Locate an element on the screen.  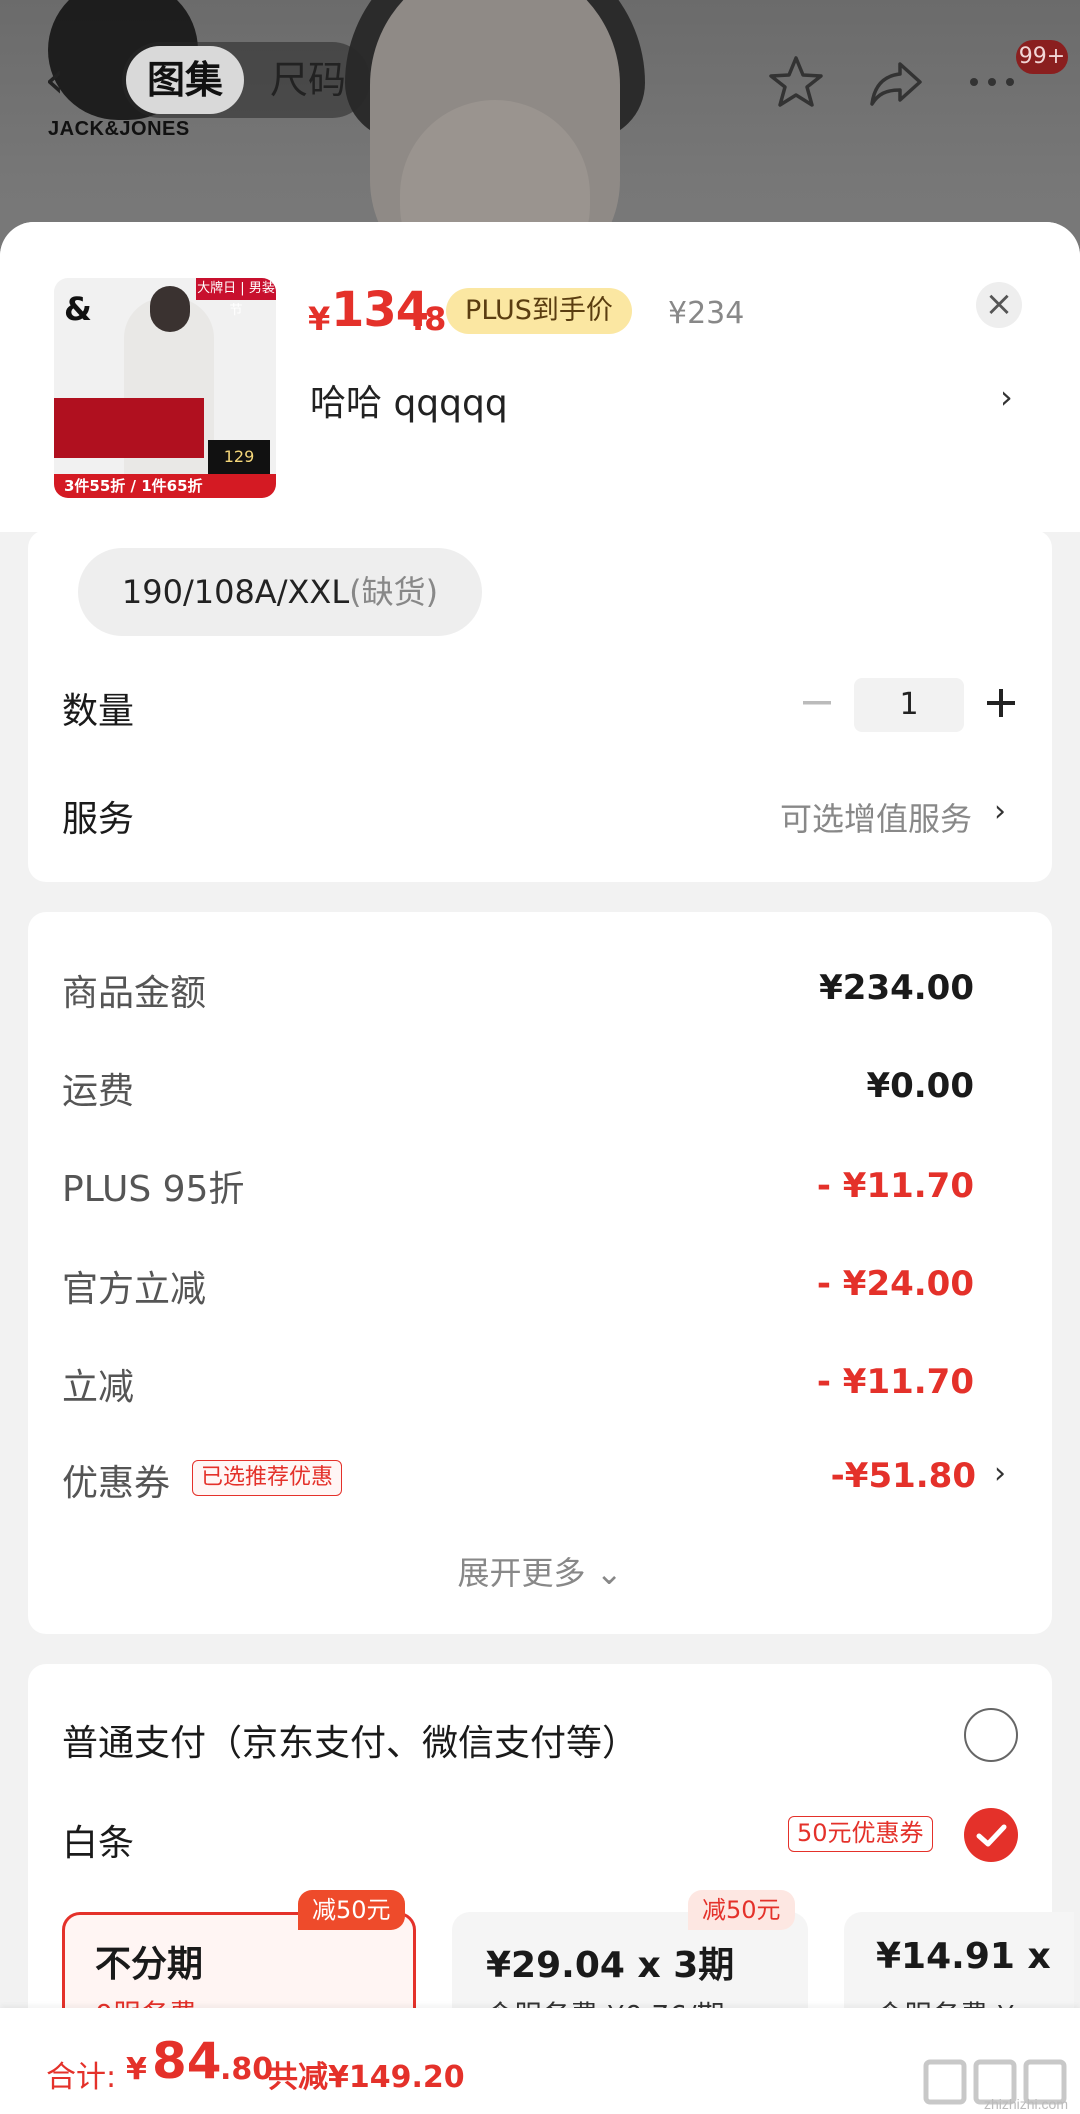
breakdown-label: PLUS 95折 is located at coordinates (153, 1189).